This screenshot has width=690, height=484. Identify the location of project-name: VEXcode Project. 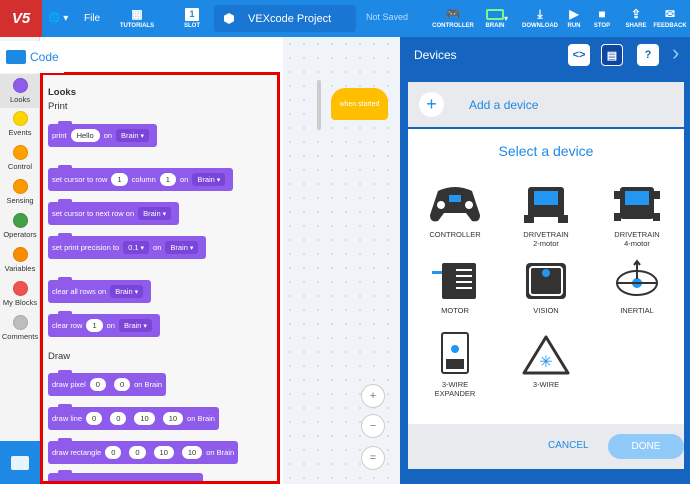
(290, 18).